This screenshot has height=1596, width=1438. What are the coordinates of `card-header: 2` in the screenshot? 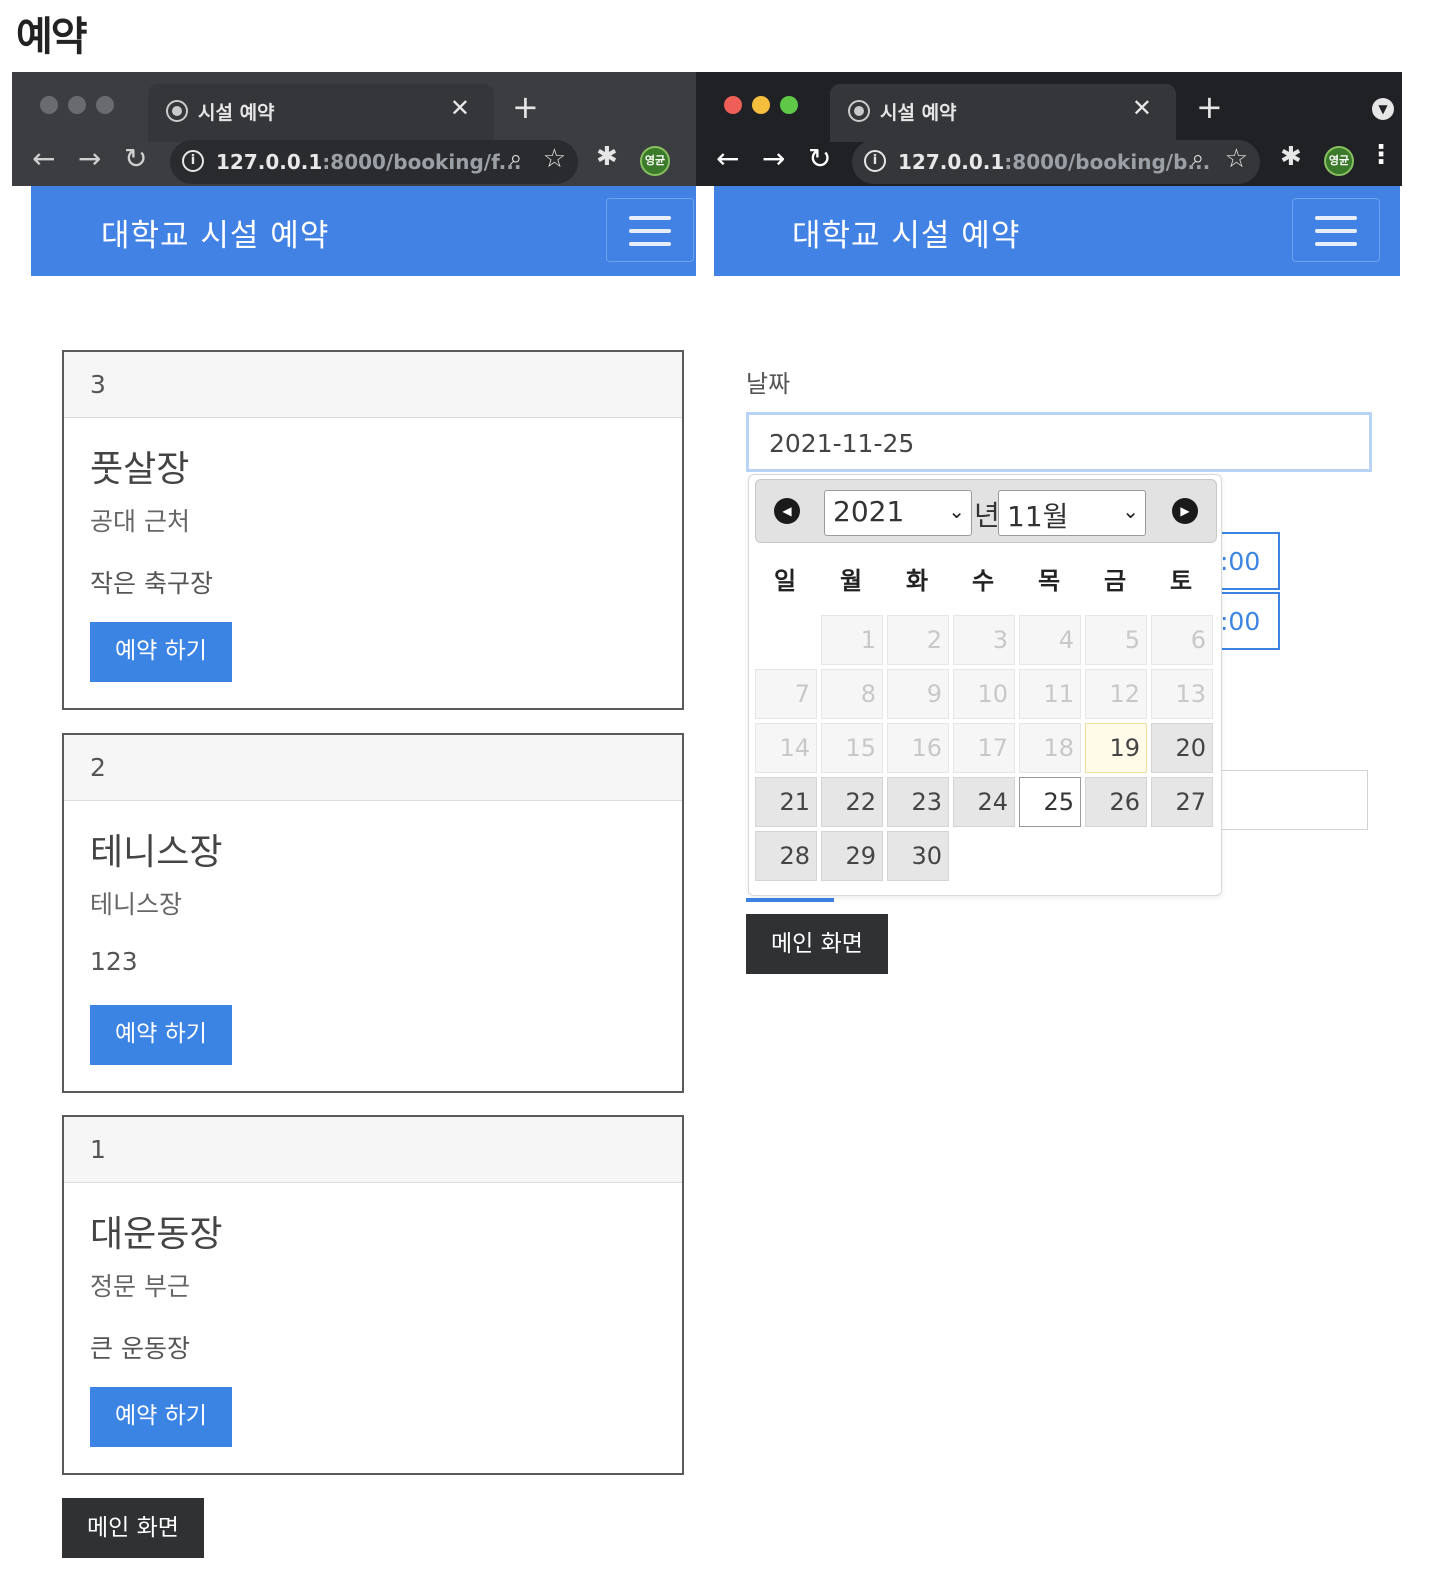 It's located at (373, 768).